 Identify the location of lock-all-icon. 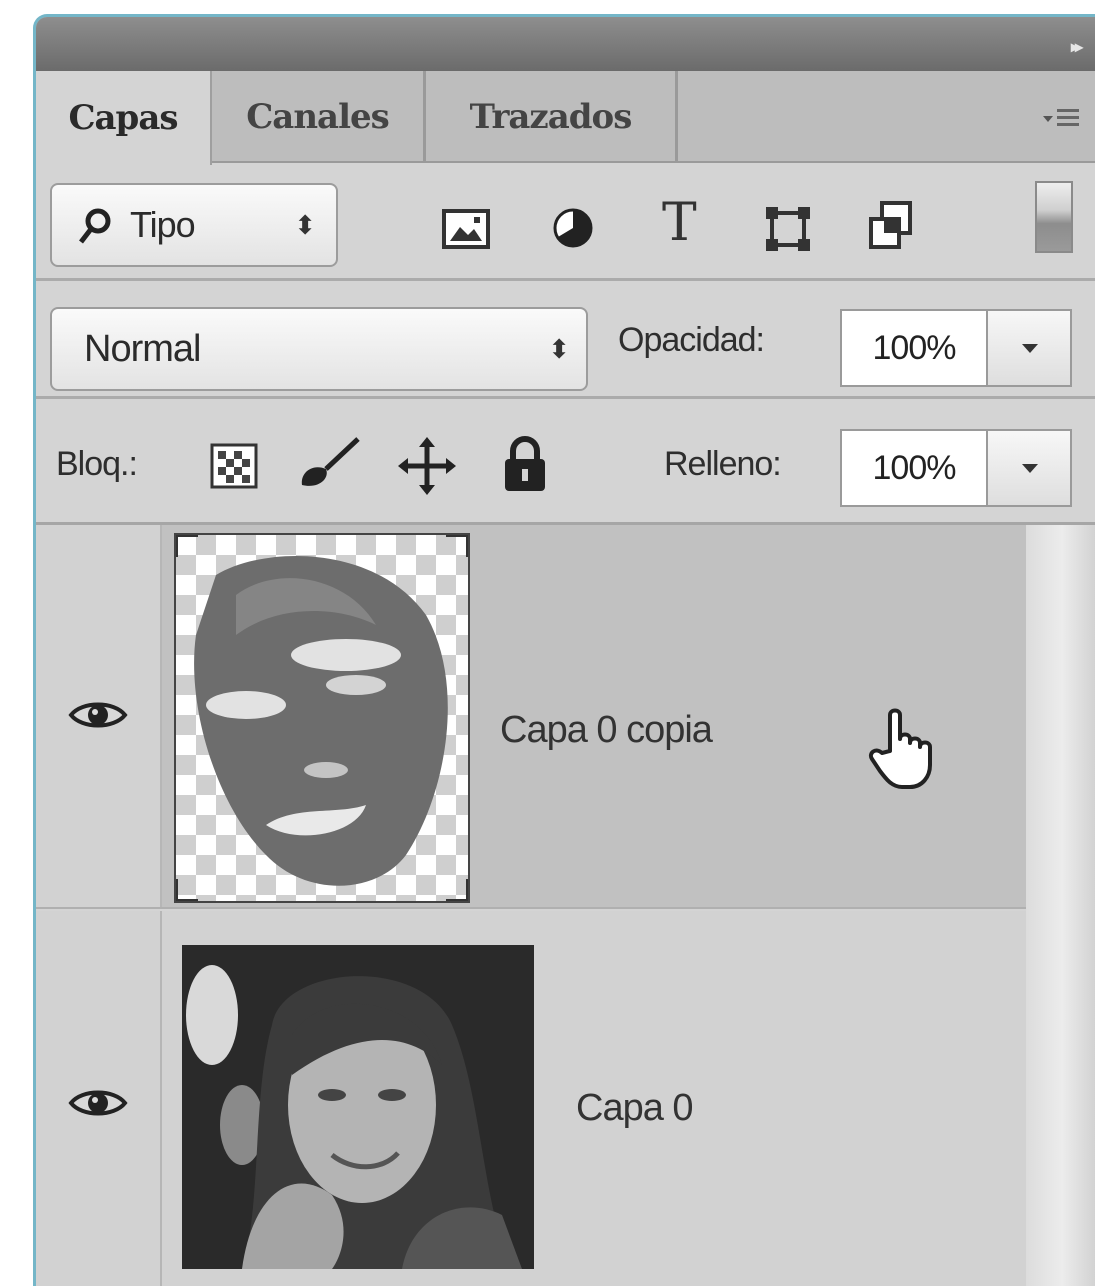
(525, 464).